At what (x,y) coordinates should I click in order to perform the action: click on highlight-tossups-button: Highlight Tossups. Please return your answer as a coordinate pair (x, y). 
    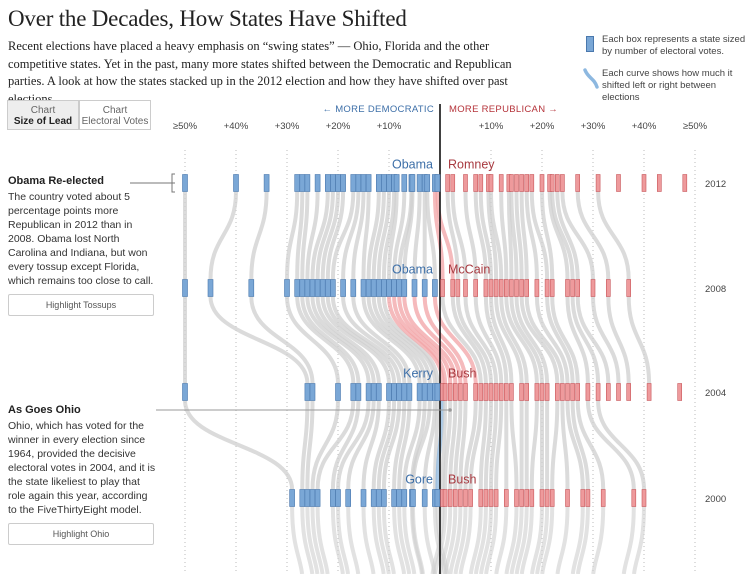
    Looking at the image, I should click on (81, 305).